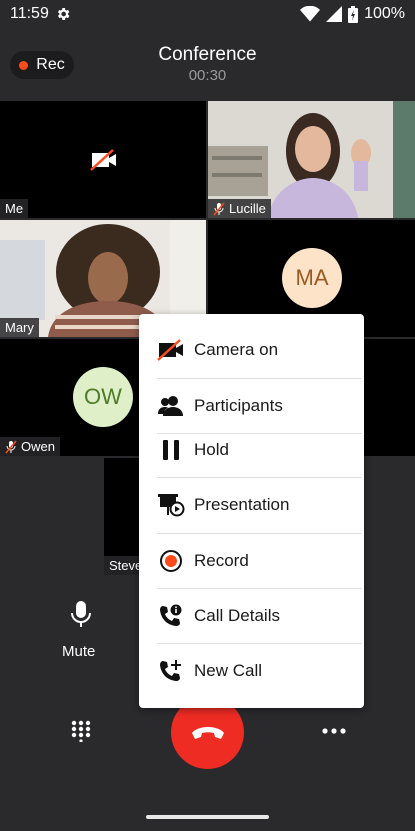  I want to click on add-call-icon, so click(171, 671).